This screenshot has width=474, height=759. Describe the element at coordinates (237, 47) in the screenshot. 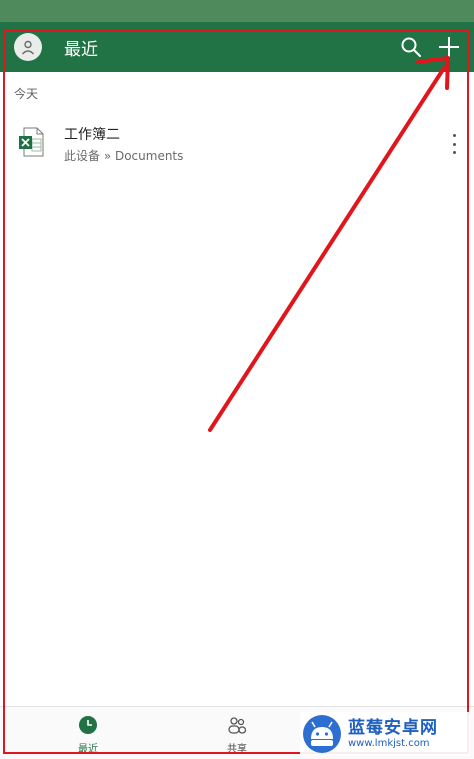

I see `app-header: 最近` at that location.